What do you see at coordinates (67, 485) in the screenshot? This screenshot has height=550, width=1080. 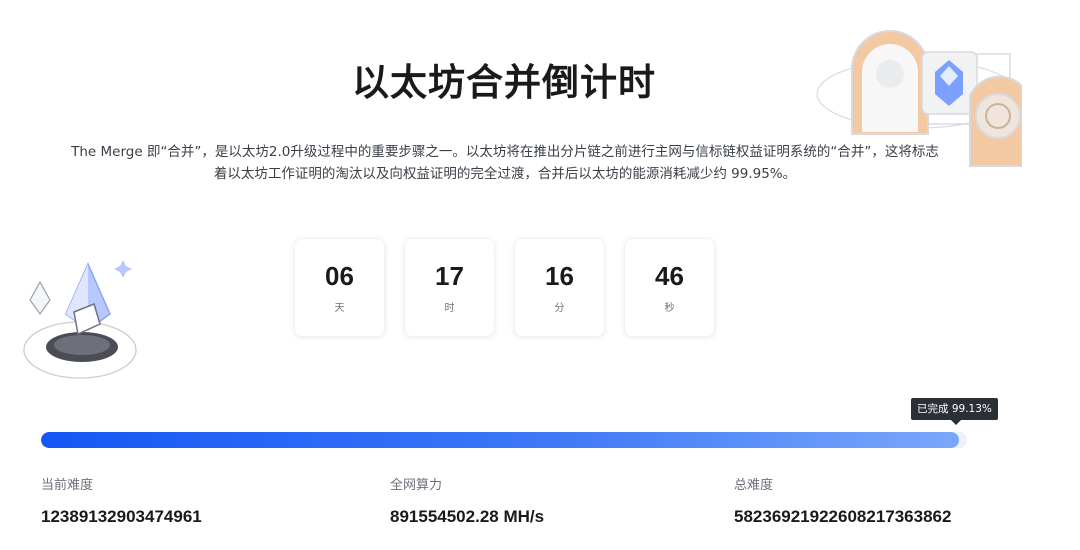 I see `stat-current-difficulty-label: 当前难度` at bounding box center [67, 485].